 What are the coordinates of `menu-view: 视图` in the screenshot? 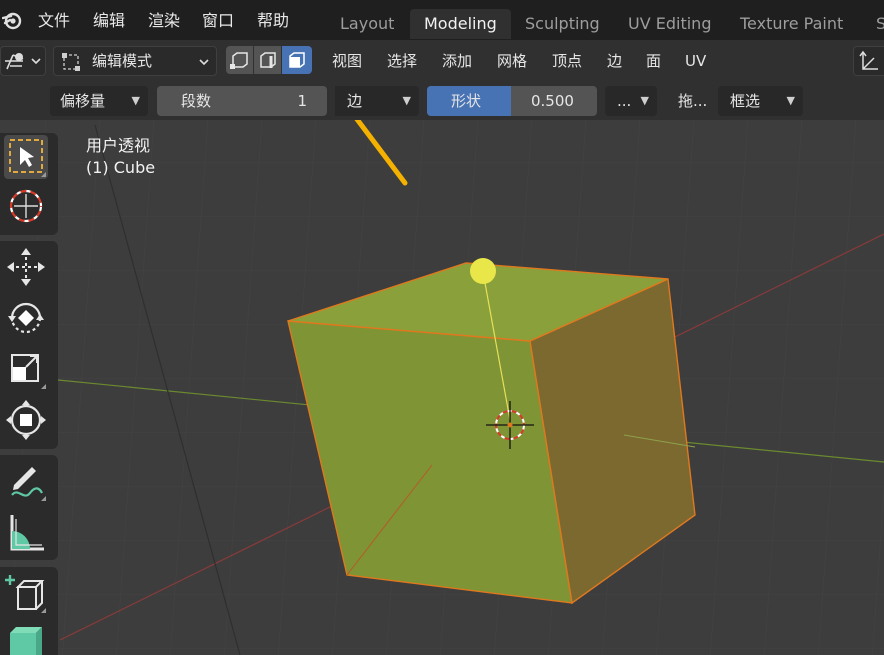 It's located at (347, 61).